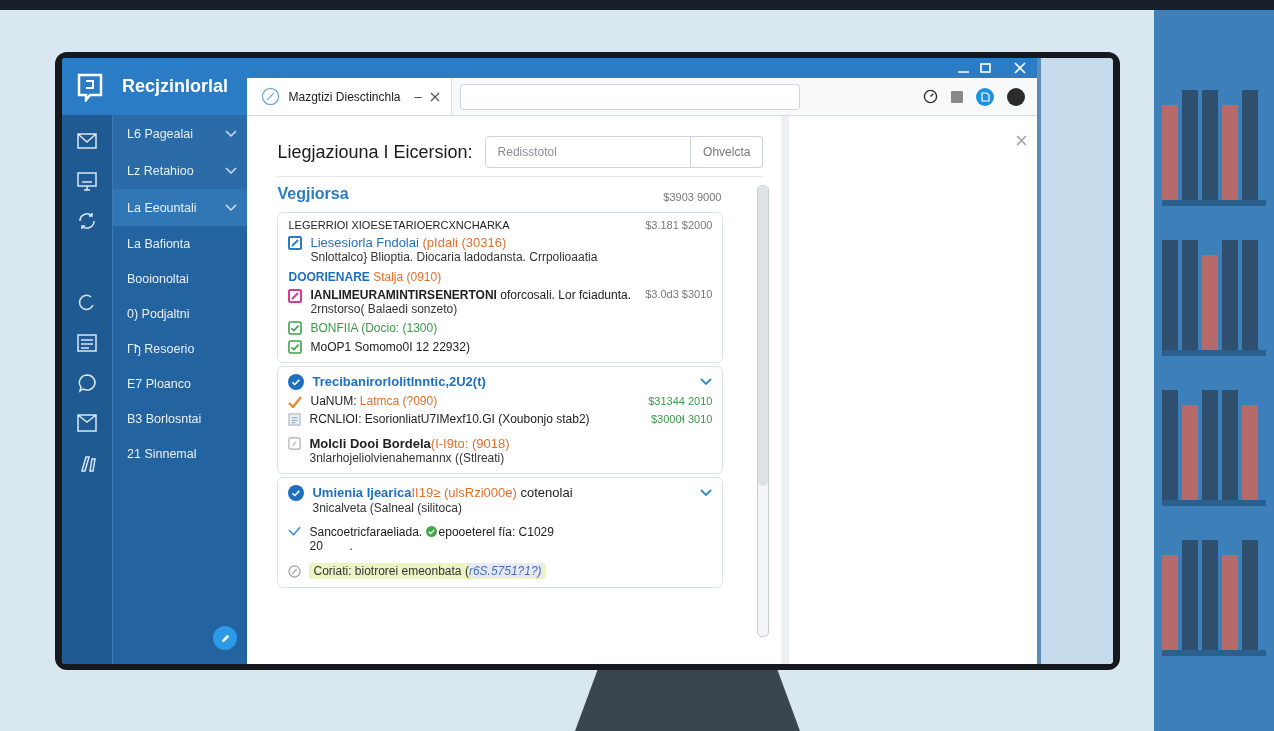 The width and height of the screenshot is (1274, 731). Describe the element at coordinates (180, 349) in the screenshot. I see `nav-item: Γђ Resoerio` at that location.